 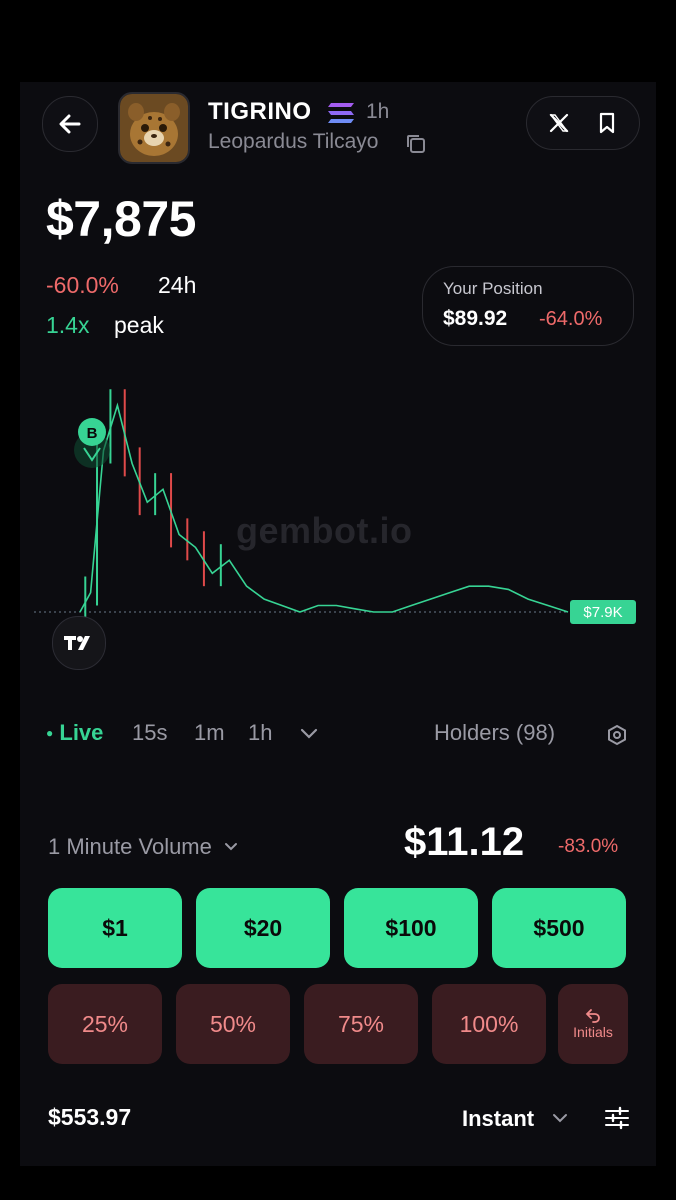 What do you see at coordinates (411, 928) in the screenshot?
I see `buy-100-button: $100` at bounding box center [411, 928].